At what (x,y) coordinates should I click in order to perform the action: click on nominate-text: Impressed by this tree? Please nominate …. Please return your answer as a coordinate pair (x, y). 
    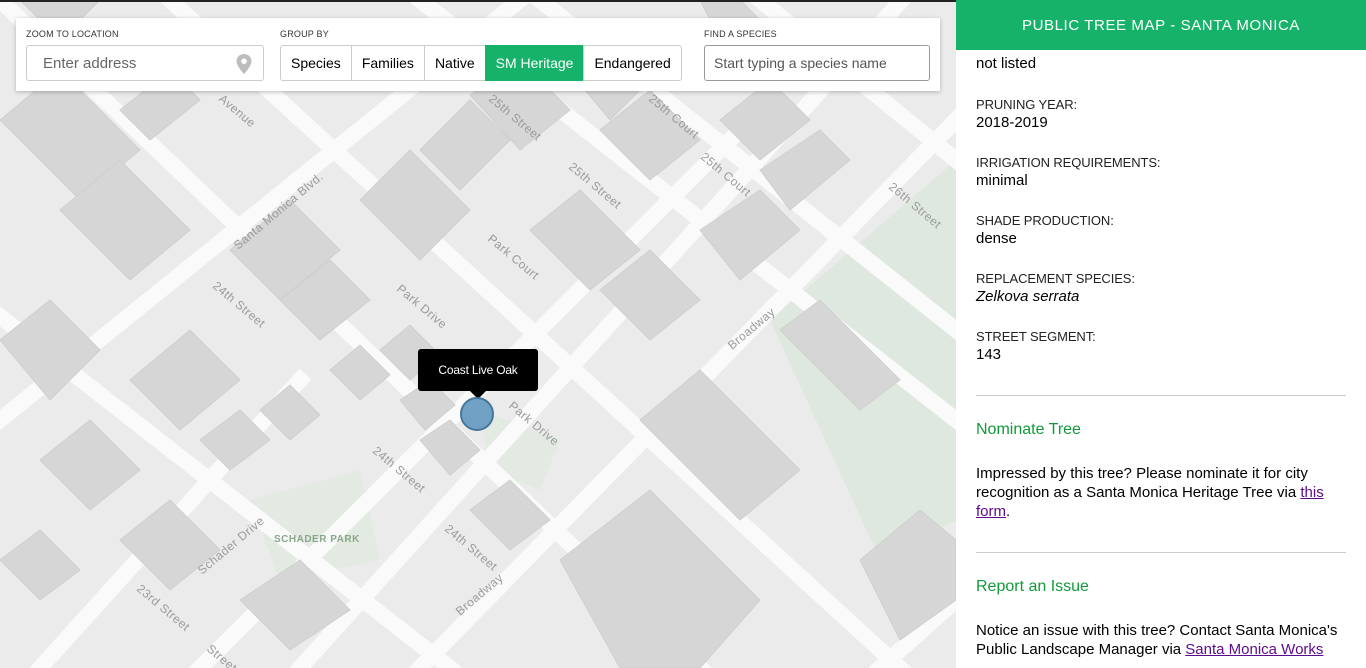
    Looking at the image, I should click on (1162, 492).